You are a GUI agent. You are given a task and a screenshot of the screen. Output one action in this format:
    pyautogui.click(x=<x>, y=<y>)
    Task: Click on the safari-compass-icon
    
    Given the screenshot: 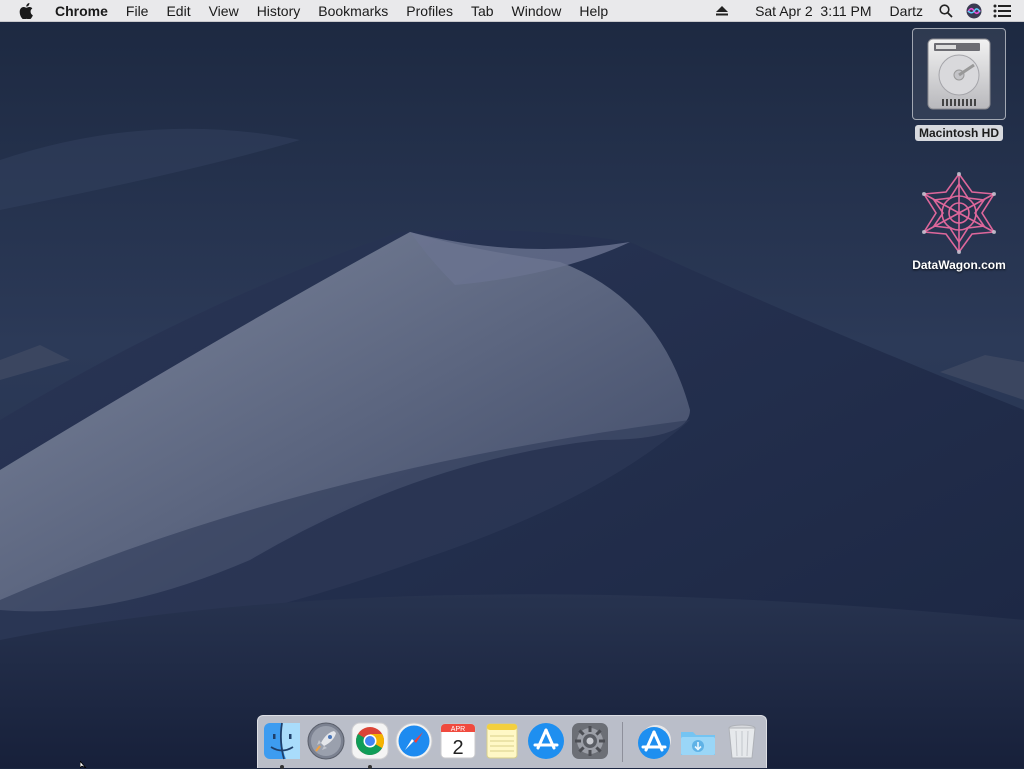 What is the action you would take?
    pyautogui.click(x=414, y=741)
    